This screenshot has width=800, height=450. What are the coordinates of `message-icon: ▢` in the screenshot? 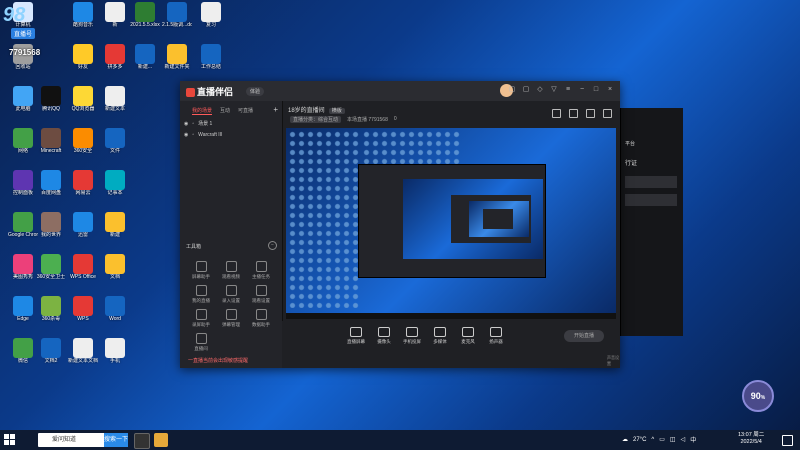 It's located at (526, 90).